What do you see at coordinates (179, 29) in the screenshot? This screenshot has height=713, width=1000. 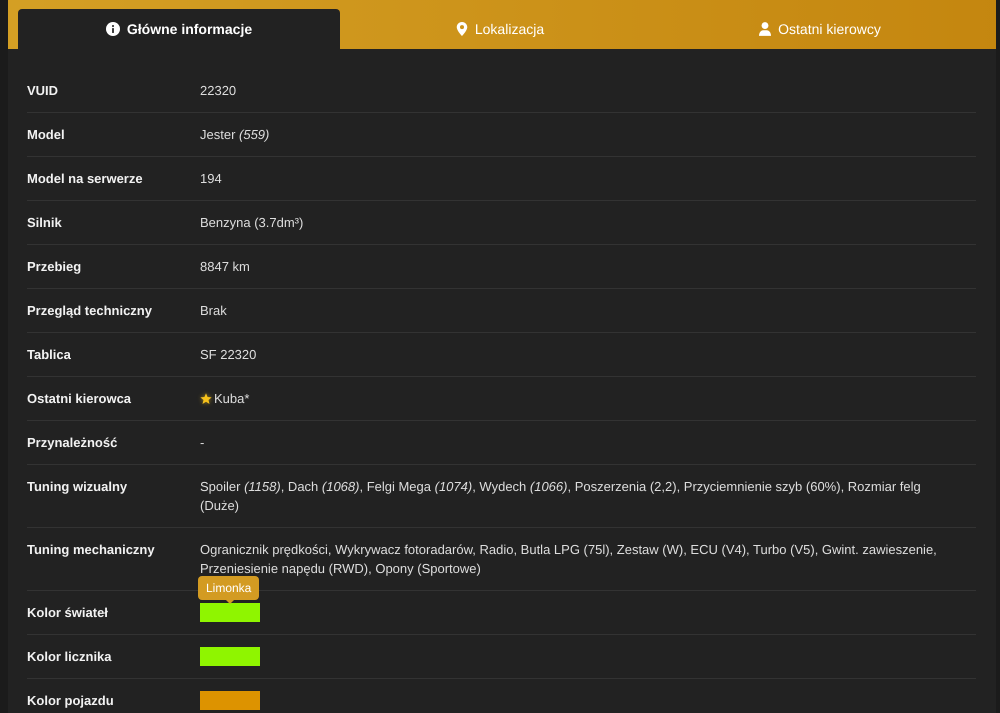 I see `tab: Główne informacje` at bounding box center [179, 29].